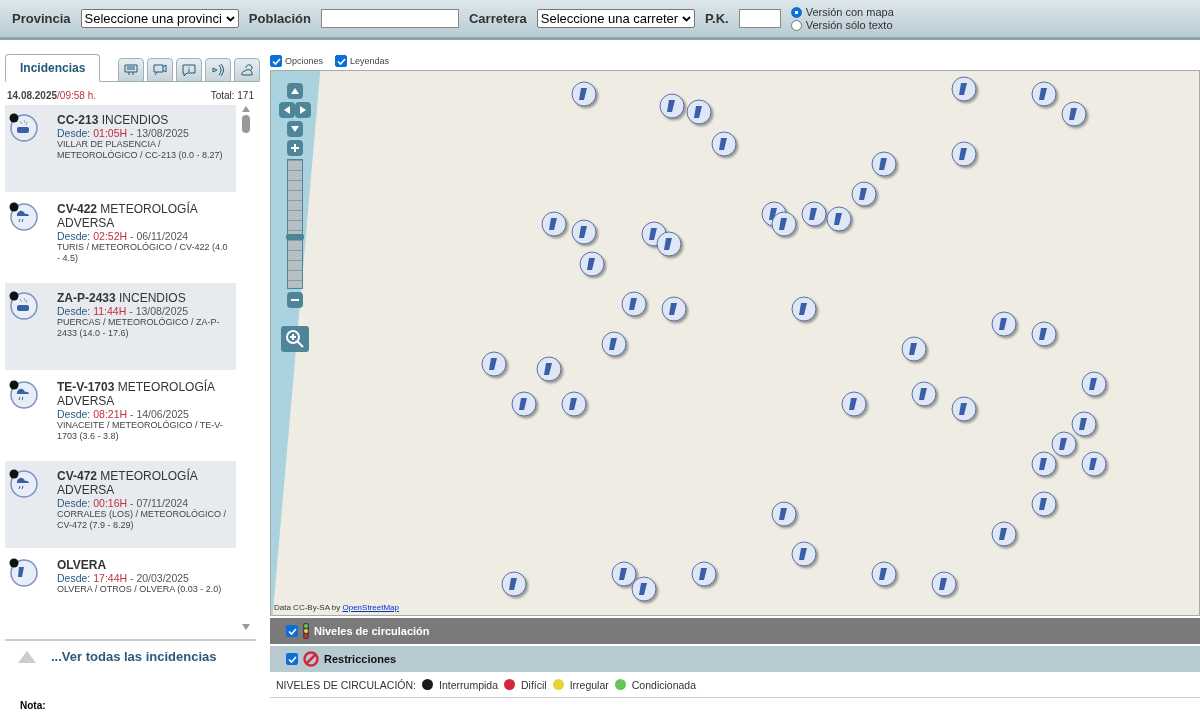 This screenshot has height=722, width=1200. What do you see at coordinates (246, 124) in the screenshot?
I see `scrollbar-thumb` at bounding box center [246, 124].